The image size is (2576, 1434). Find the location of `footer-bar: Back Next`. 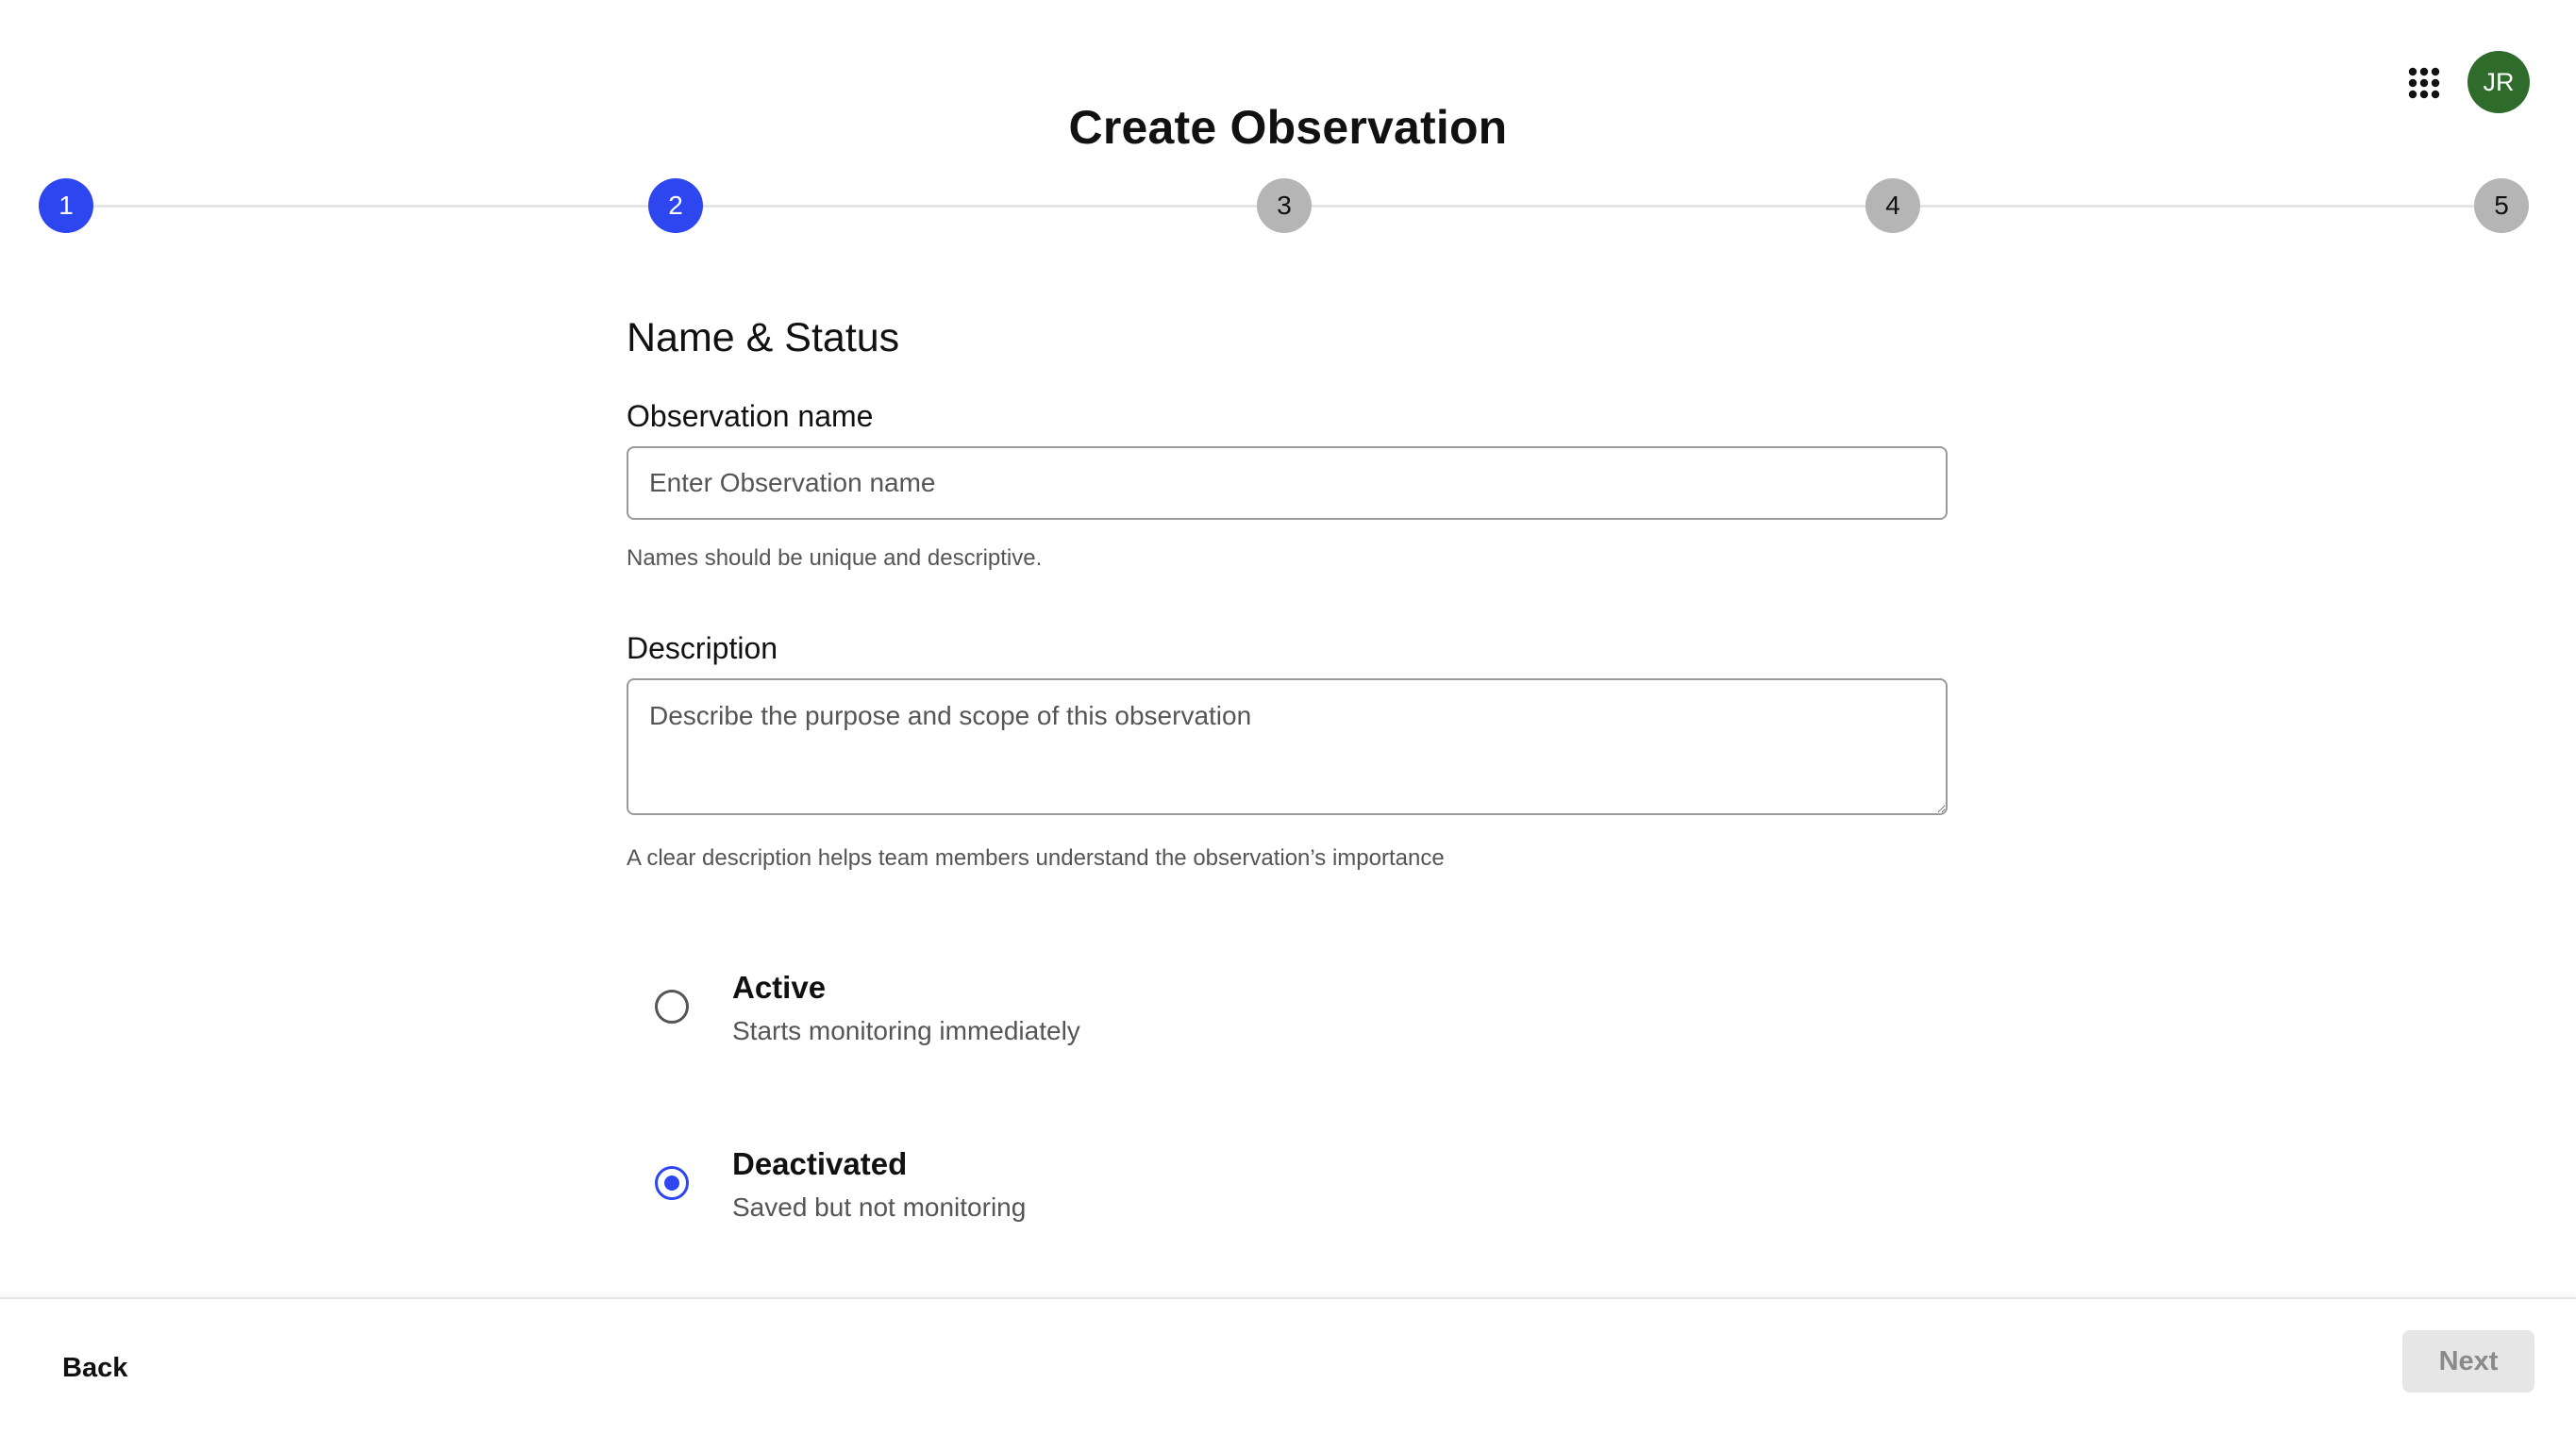

footer-bar: Back Next is located at coordinates (1288, 1365).